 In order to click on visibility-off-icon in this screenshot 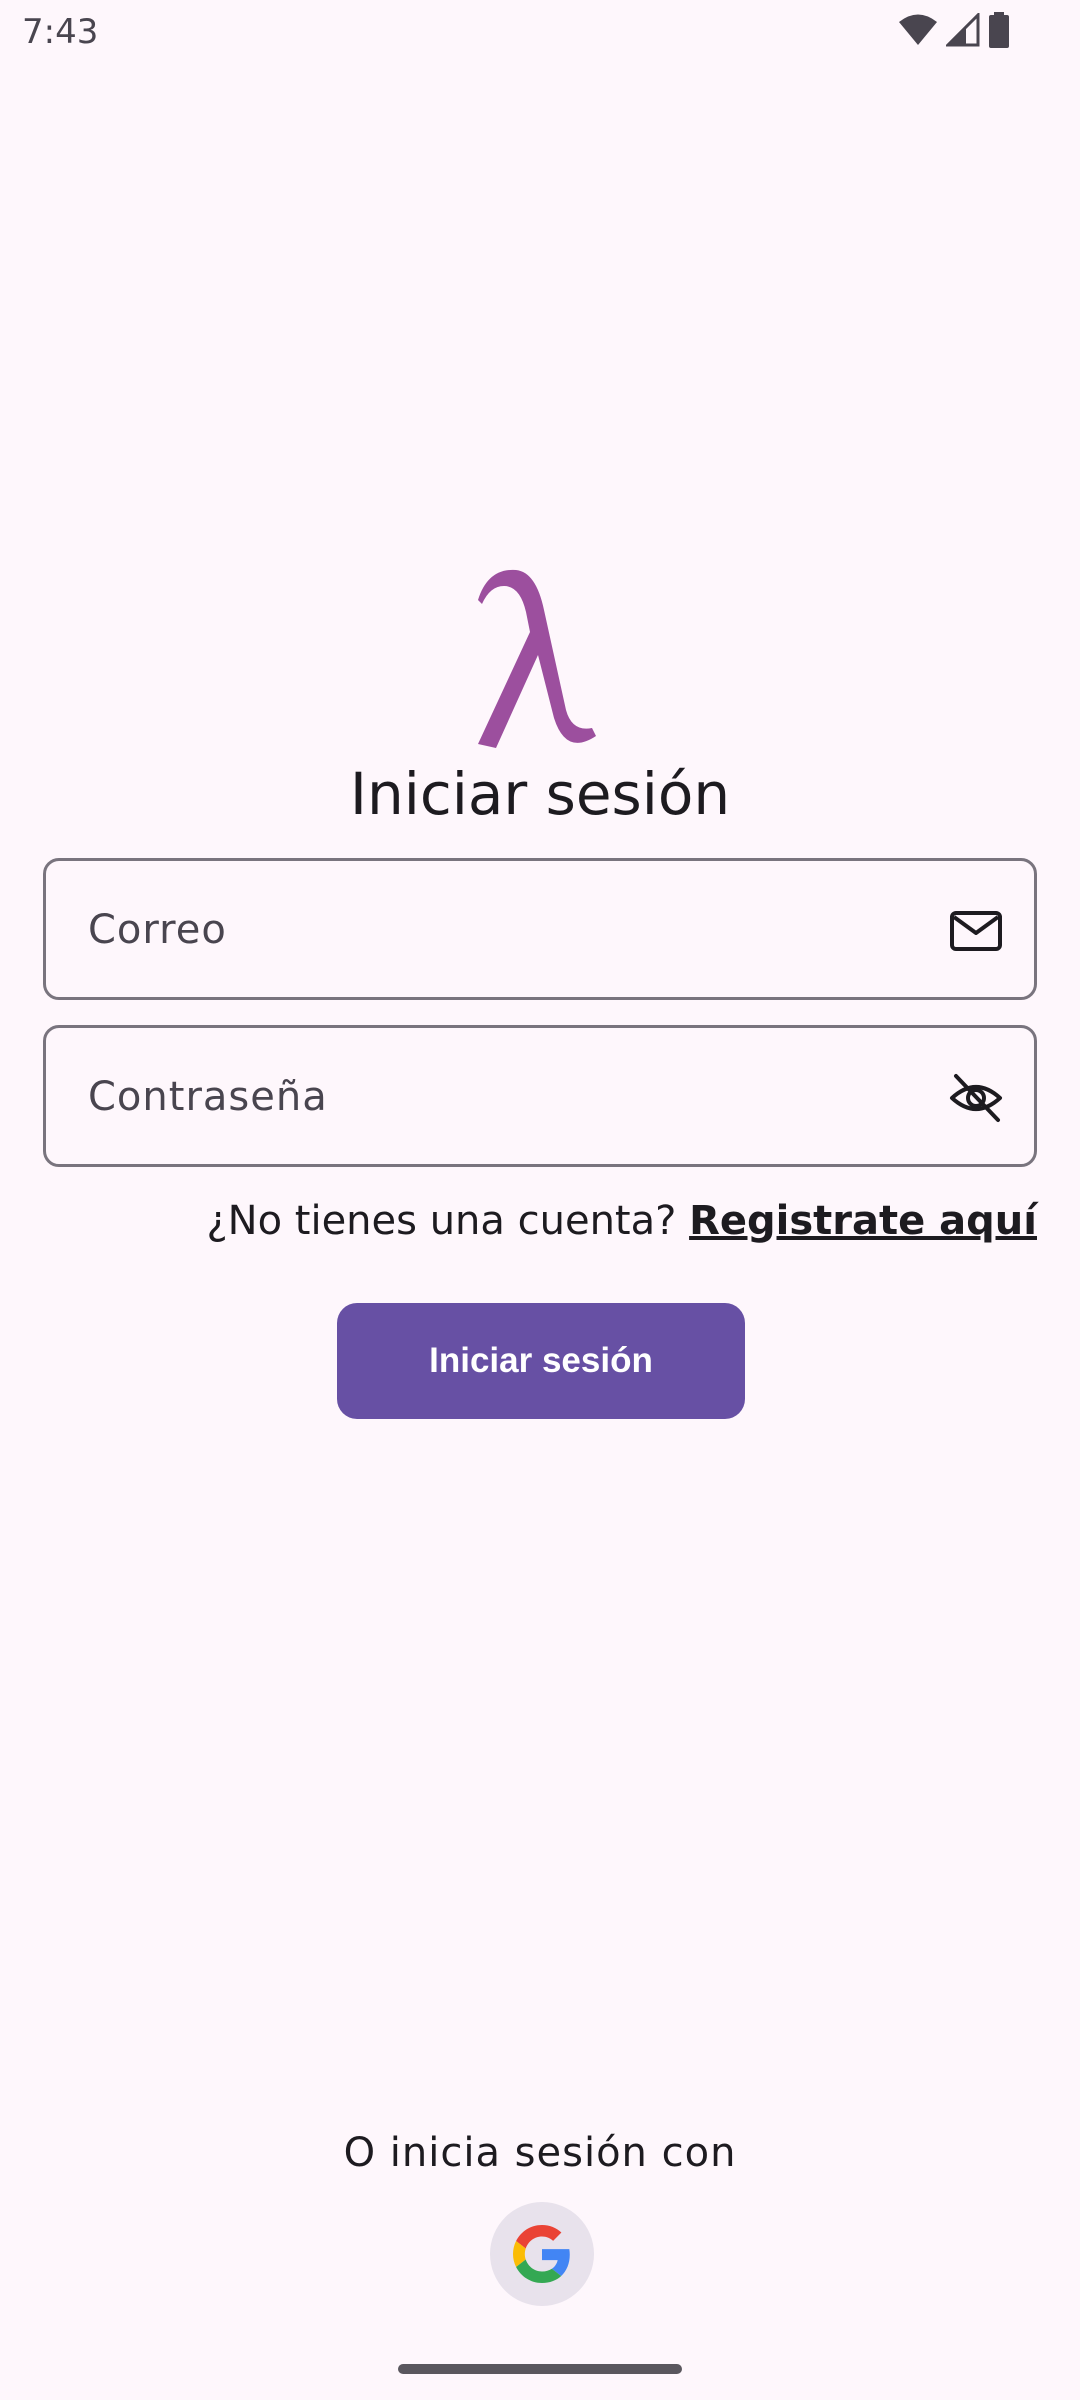, I will do `click(976, 1098)`.